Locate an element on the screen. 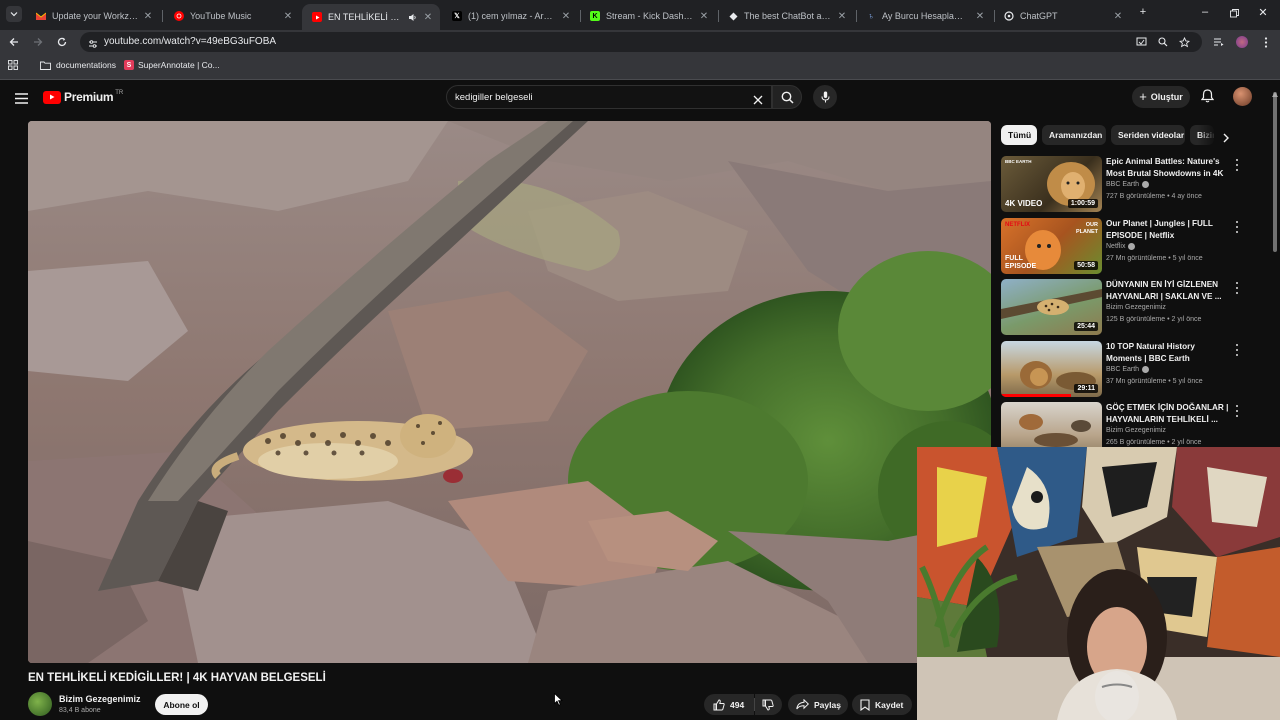 Image resolution: width=1280 pixels, height=720 pixels. clear-search-icon is located at coordinates (758, 101).